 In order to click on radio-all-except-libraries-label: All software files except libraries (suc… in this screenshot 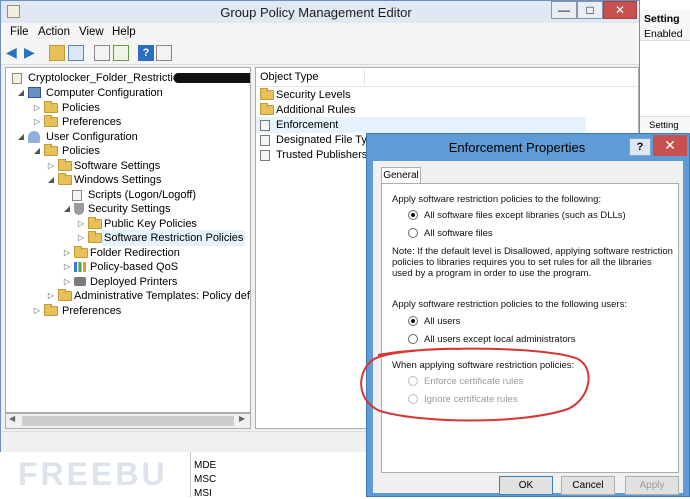, I will do `click(525, 215)`.